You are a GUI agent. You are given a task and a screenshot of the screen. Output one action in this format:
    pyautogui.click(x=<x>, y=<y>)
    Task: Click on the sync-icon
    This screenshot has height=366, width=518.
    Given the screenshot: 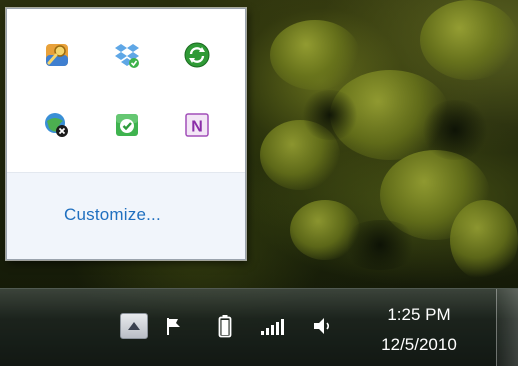 What is the action you would take?
    pyautogui.click(x=197, y=55)
    